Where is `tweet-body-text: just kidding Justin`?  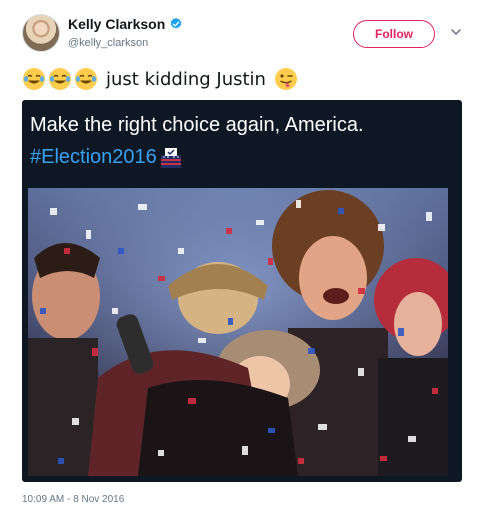 tweet-body-text: just kidding Justin is located at coordinates (186, 79).